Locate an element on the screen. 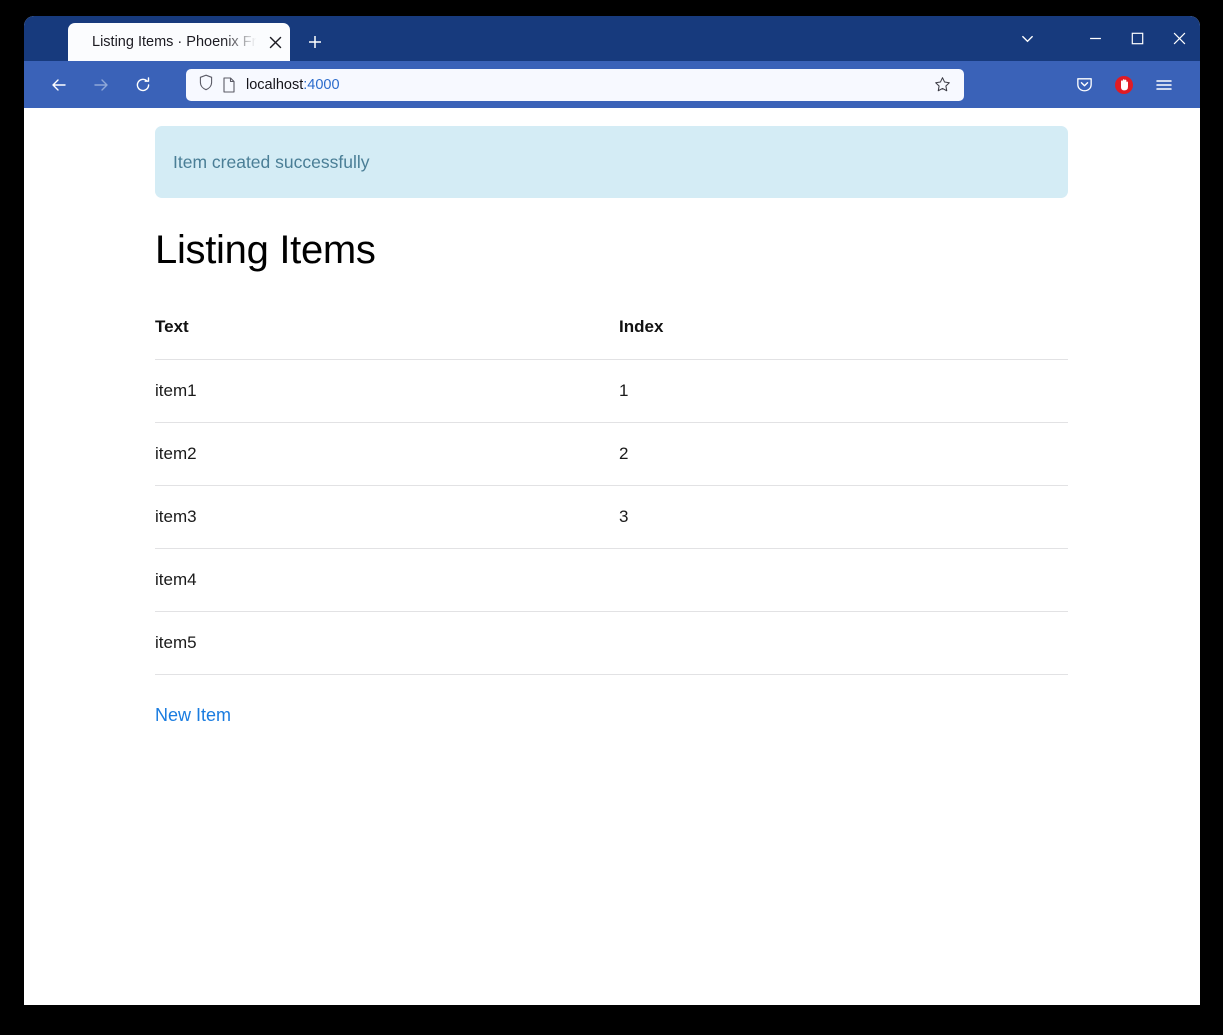 The image size is (1223, 1035). flash-info-banner: Item created successfully is located at coordinates (611, 162).